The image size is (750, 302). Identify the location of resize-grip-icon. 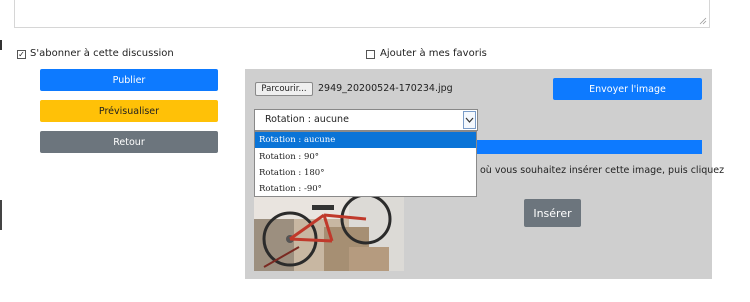
(703, 21).